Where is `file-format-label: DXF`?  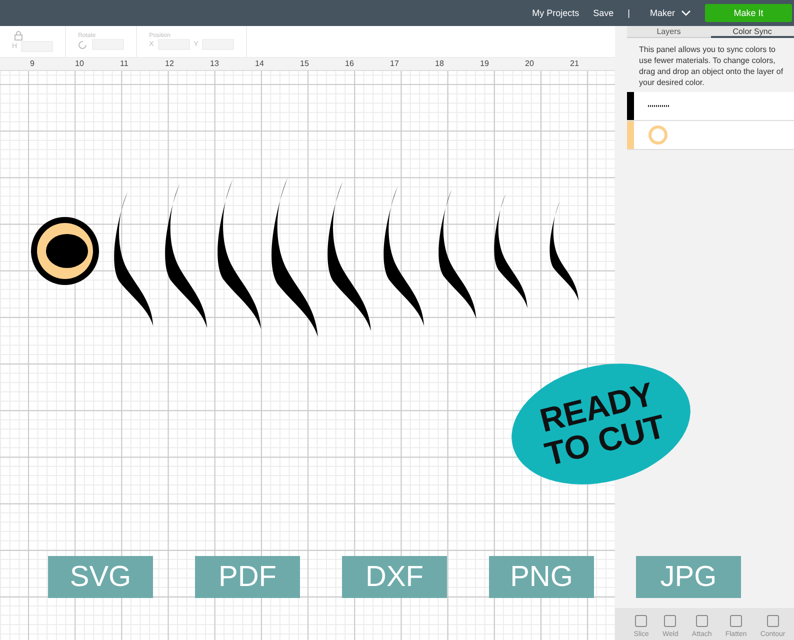
file-format-label: DXF is located at coordinates (394, 577).